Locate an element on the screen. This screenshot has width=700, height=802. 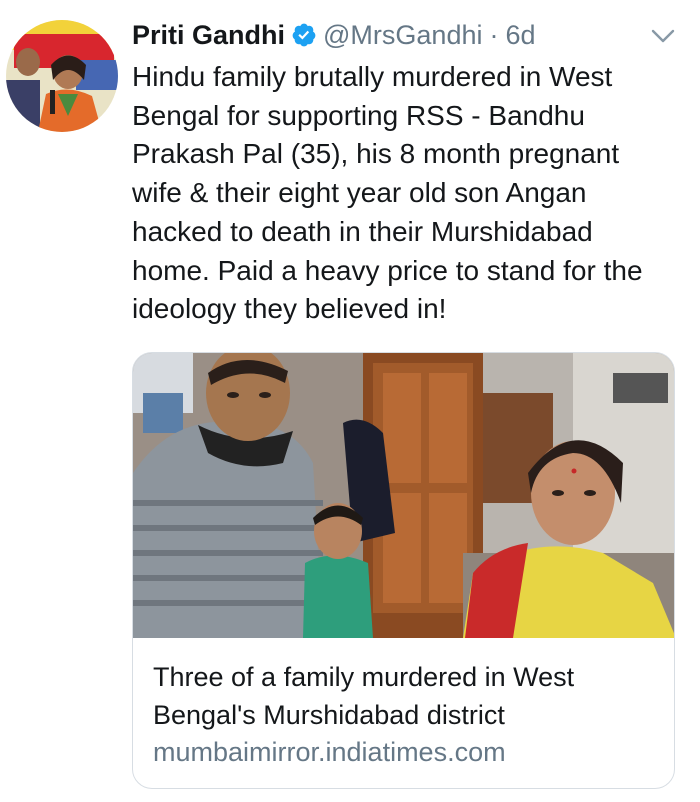
avatar-photo is located at coordinates (62, 76).